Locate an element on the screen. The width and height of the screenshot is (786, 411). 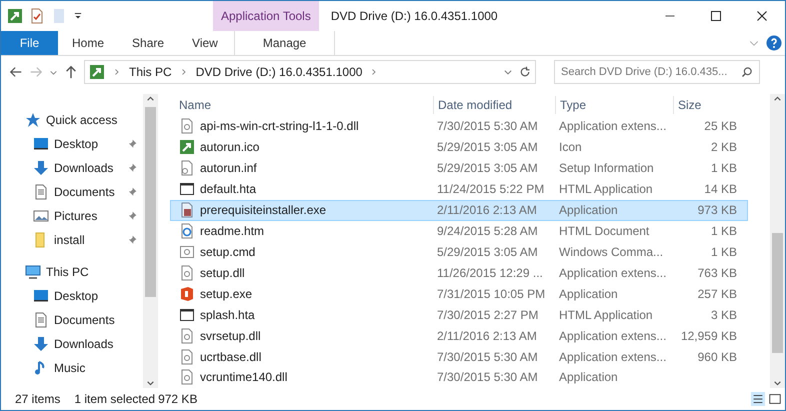
type-cell-text: HTML Document is located at coordinates (604, 231).